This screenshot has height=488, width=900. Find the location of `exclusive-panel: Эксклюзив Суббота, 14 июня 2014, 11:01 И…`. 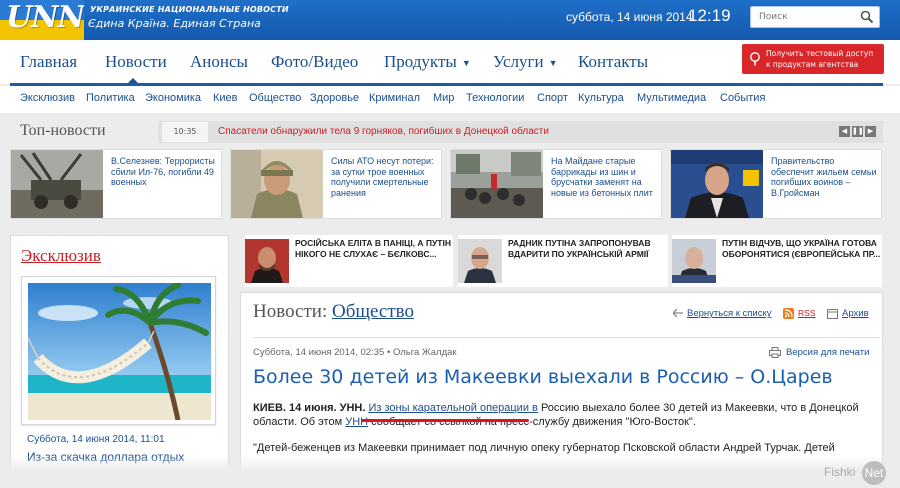

exclusive-panel: Эксклюзив Суббота, 14 июня 2014, 11:01 И… is located at coordinates (119, 361).